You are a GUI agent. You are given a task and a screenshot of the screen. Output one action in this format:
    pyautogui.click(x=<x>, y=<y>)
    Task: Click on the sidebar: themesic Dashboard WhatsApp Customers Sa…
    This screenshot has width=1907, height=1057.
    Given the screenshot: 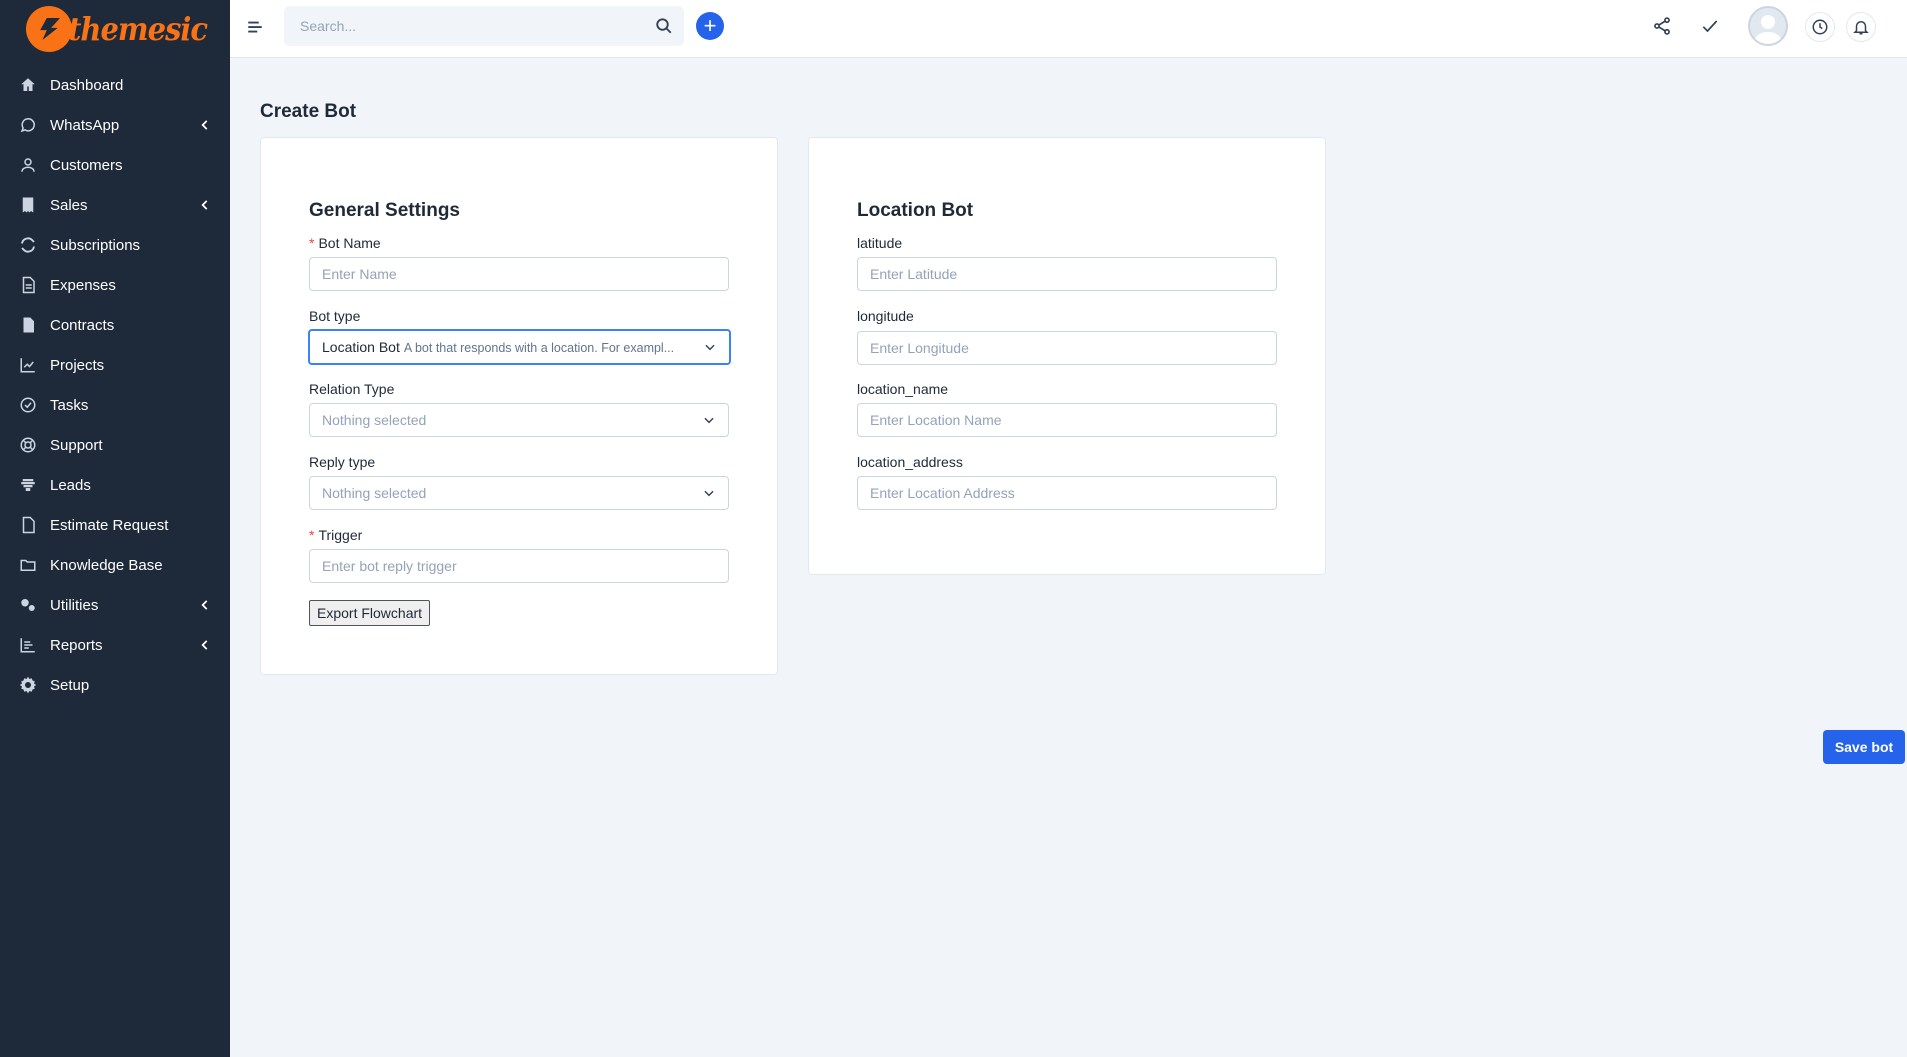 What is the action you would take?
    pyautogui.click(x=115, y=528)
    